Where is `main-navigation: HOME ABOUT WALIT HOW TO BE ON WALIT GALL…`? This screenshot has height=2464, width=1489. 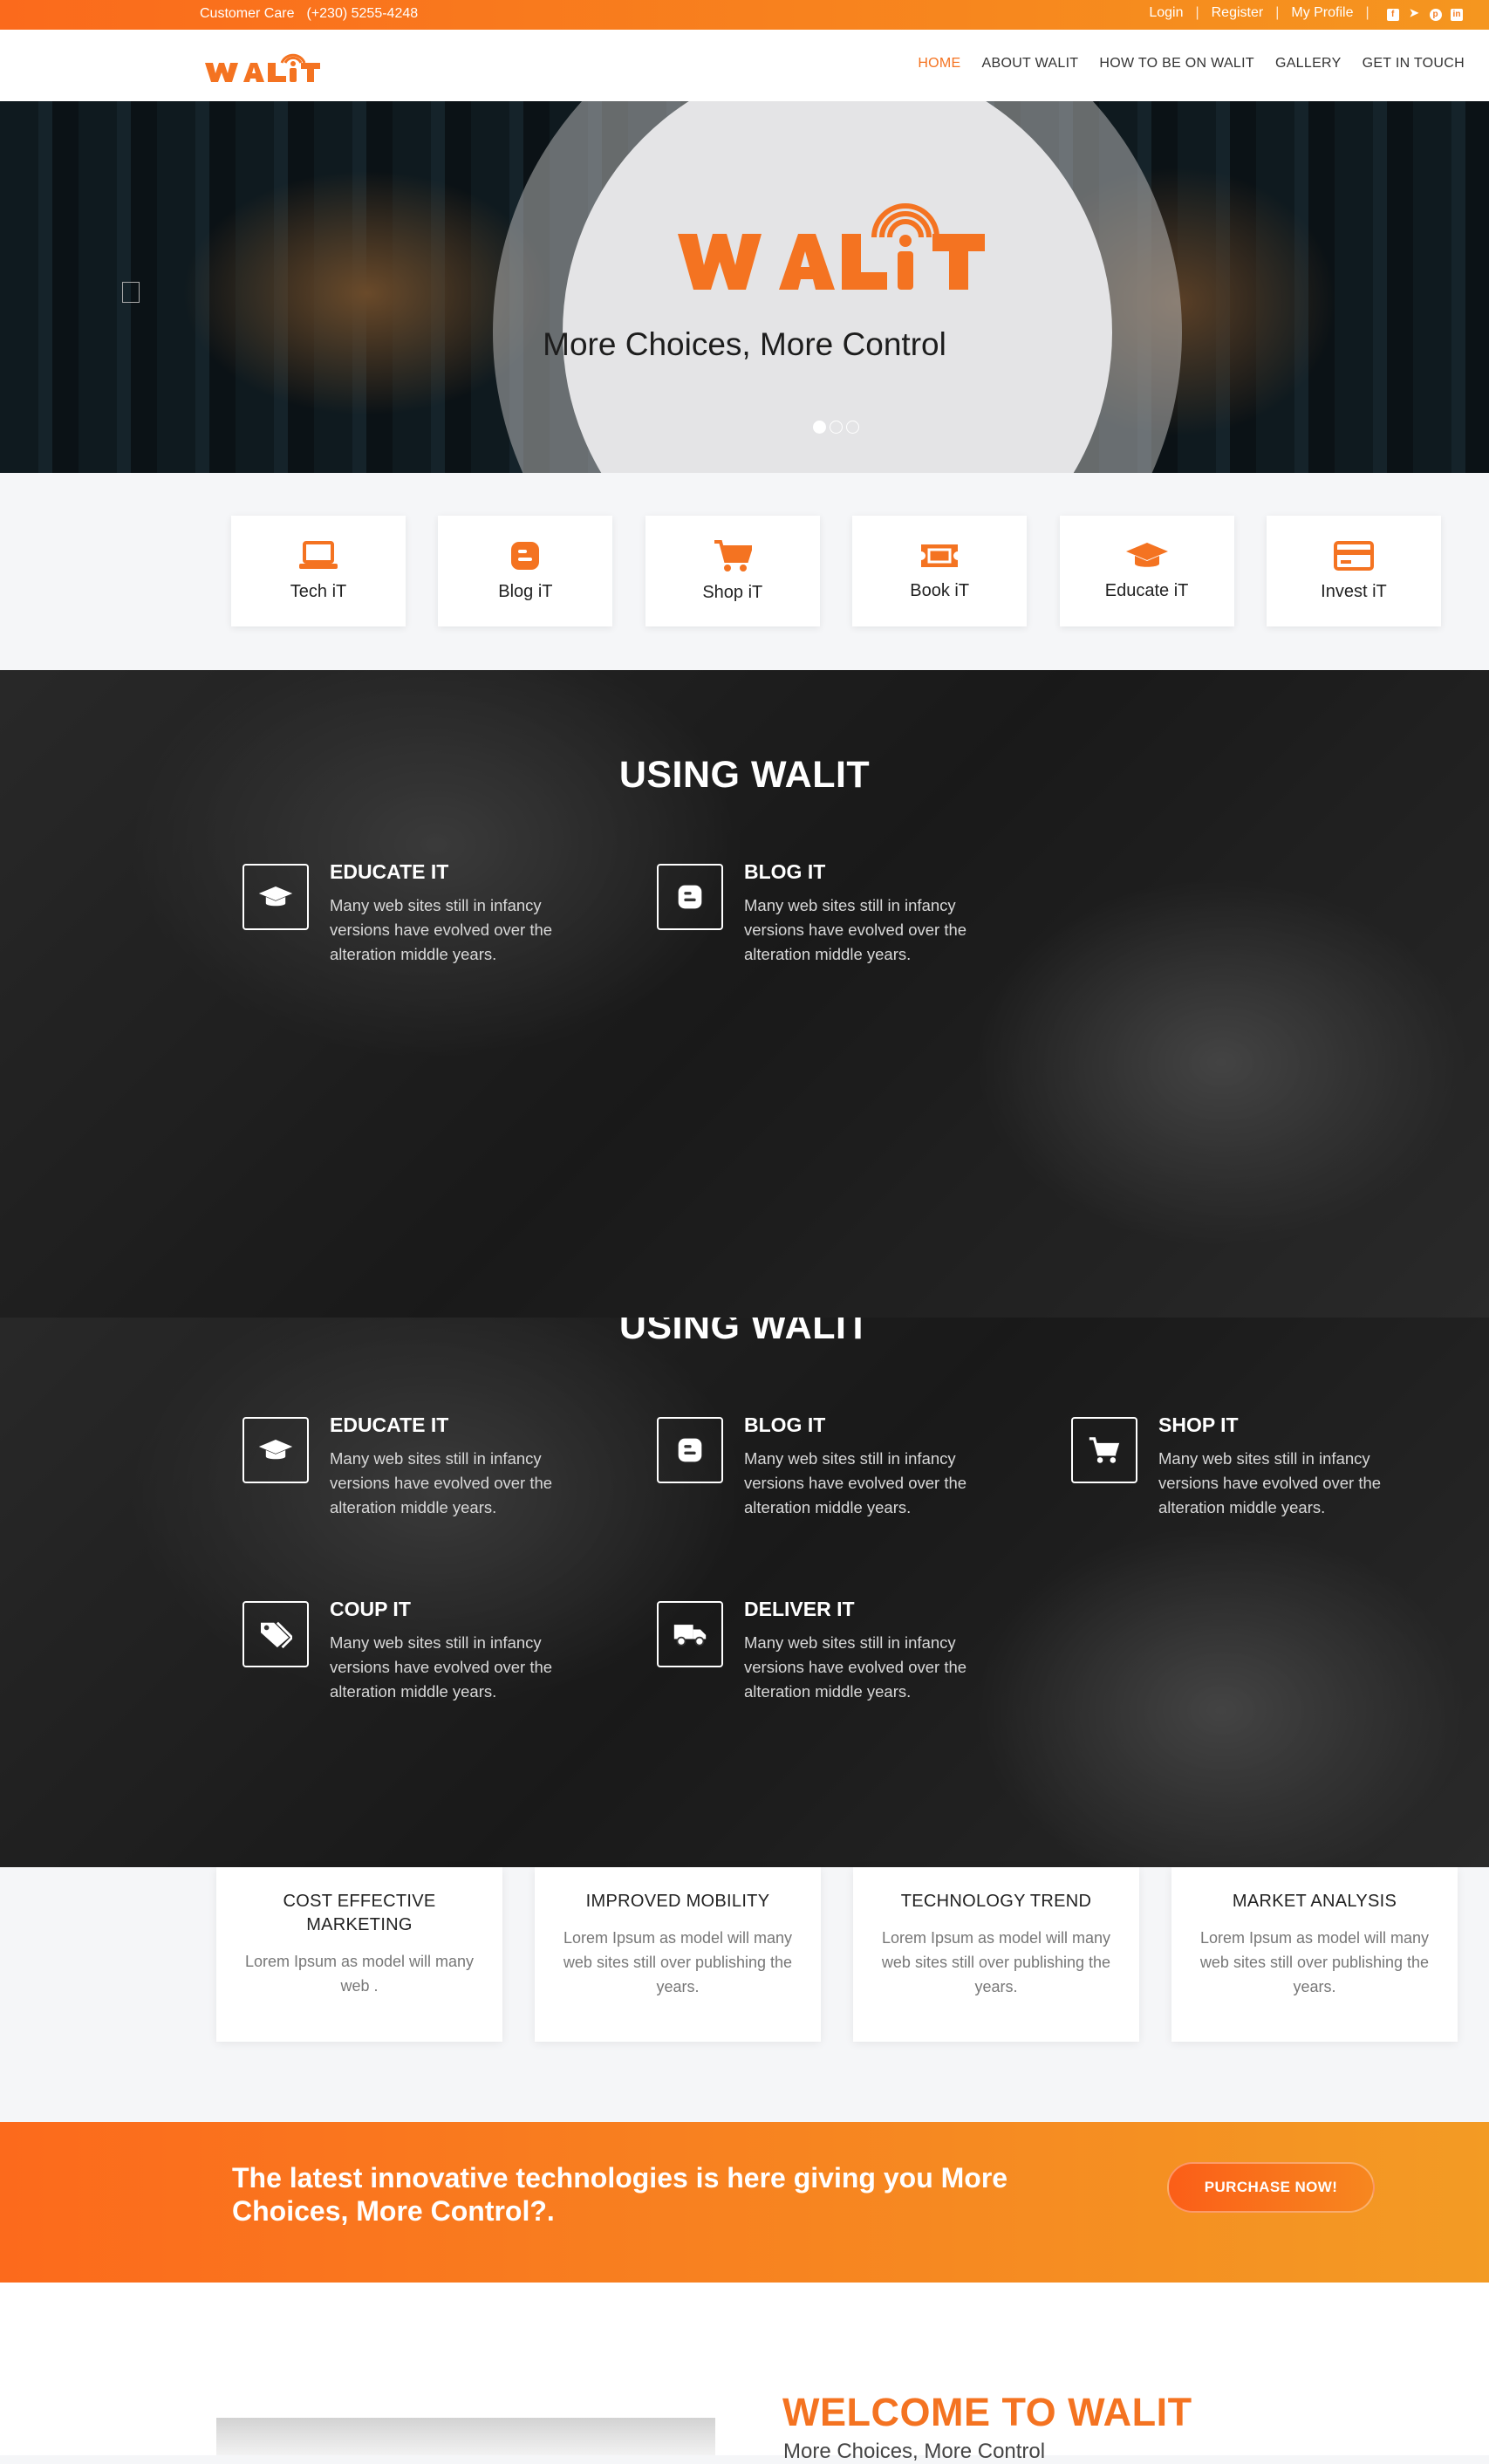
main-navigation: HOME ABOUT WALIT HOW TO BE ON WALIT GALL… is located at coordinates (744, 65).